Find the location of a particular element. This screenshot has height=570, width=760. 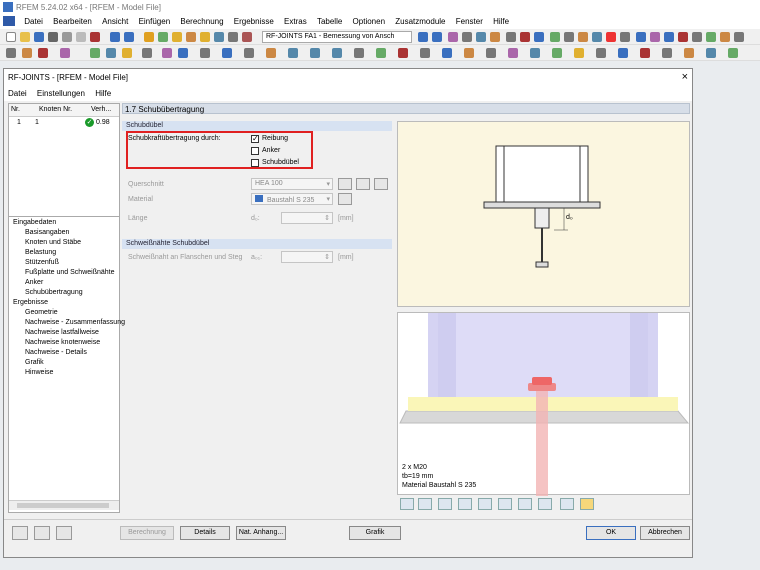

cut-icon is located at coordinates (95, 37).